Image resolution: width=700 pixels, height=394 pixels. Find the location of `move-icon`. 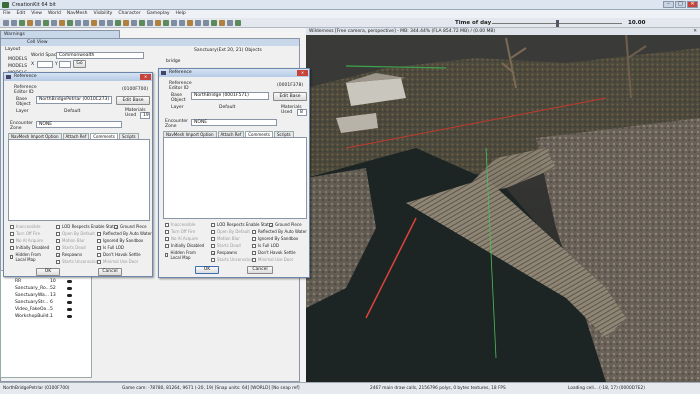

move-icon is located at coordinates (70, 23).